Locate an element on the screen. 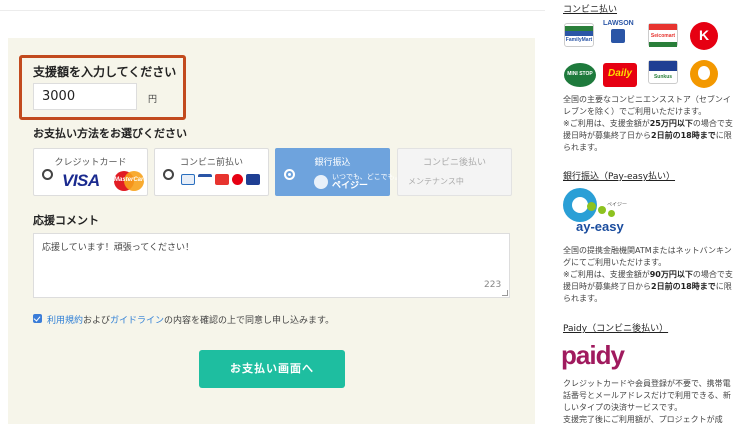  textarea-resize-handle is located at coordinates (505, 293).